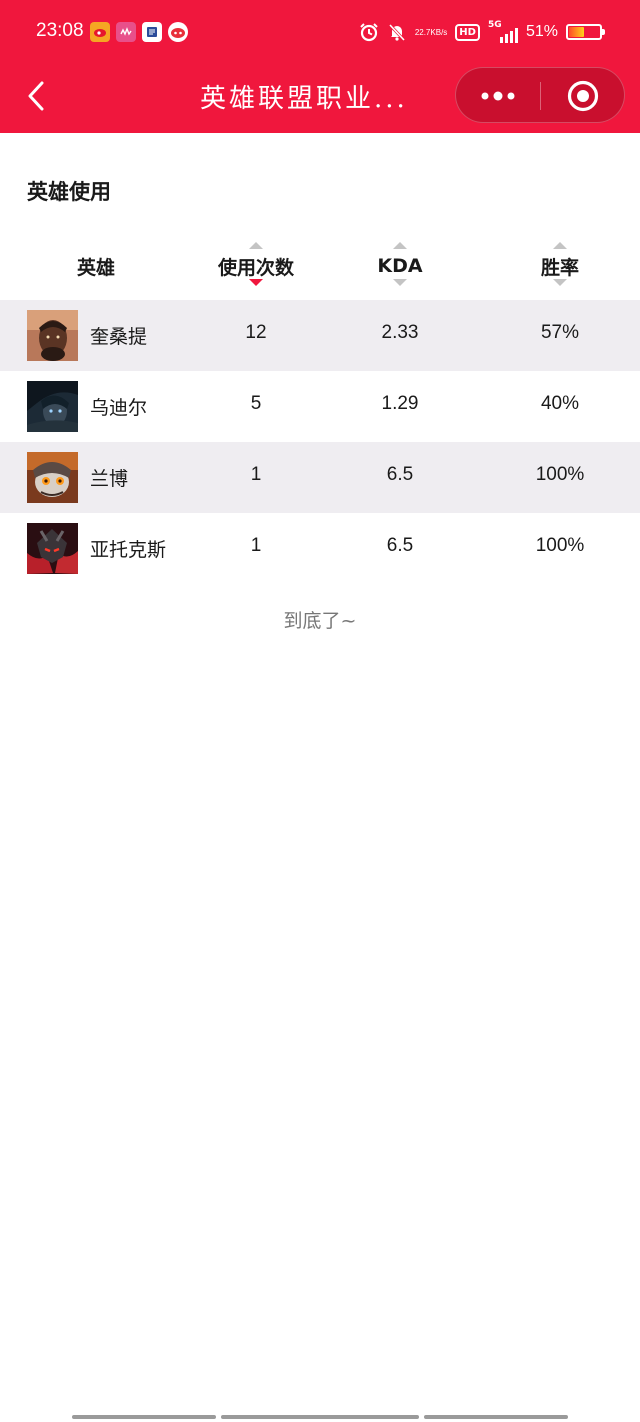 The width and height of the screenshot is (640, 1422). I want to click on notification-icons, so click(139, 32).